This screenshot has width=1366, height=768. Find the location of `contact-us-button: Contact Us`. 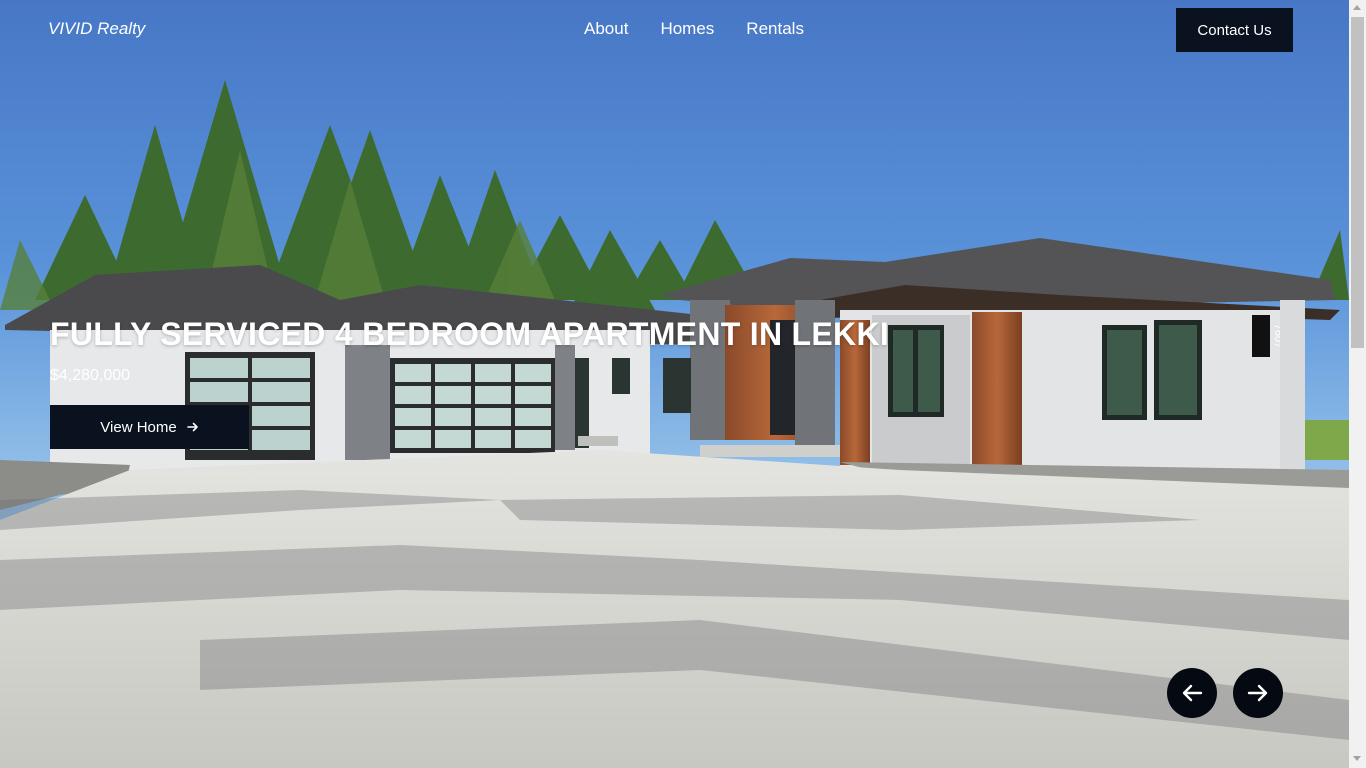

contact-us-button: Contact Us is located at coordinates (1234, 30).